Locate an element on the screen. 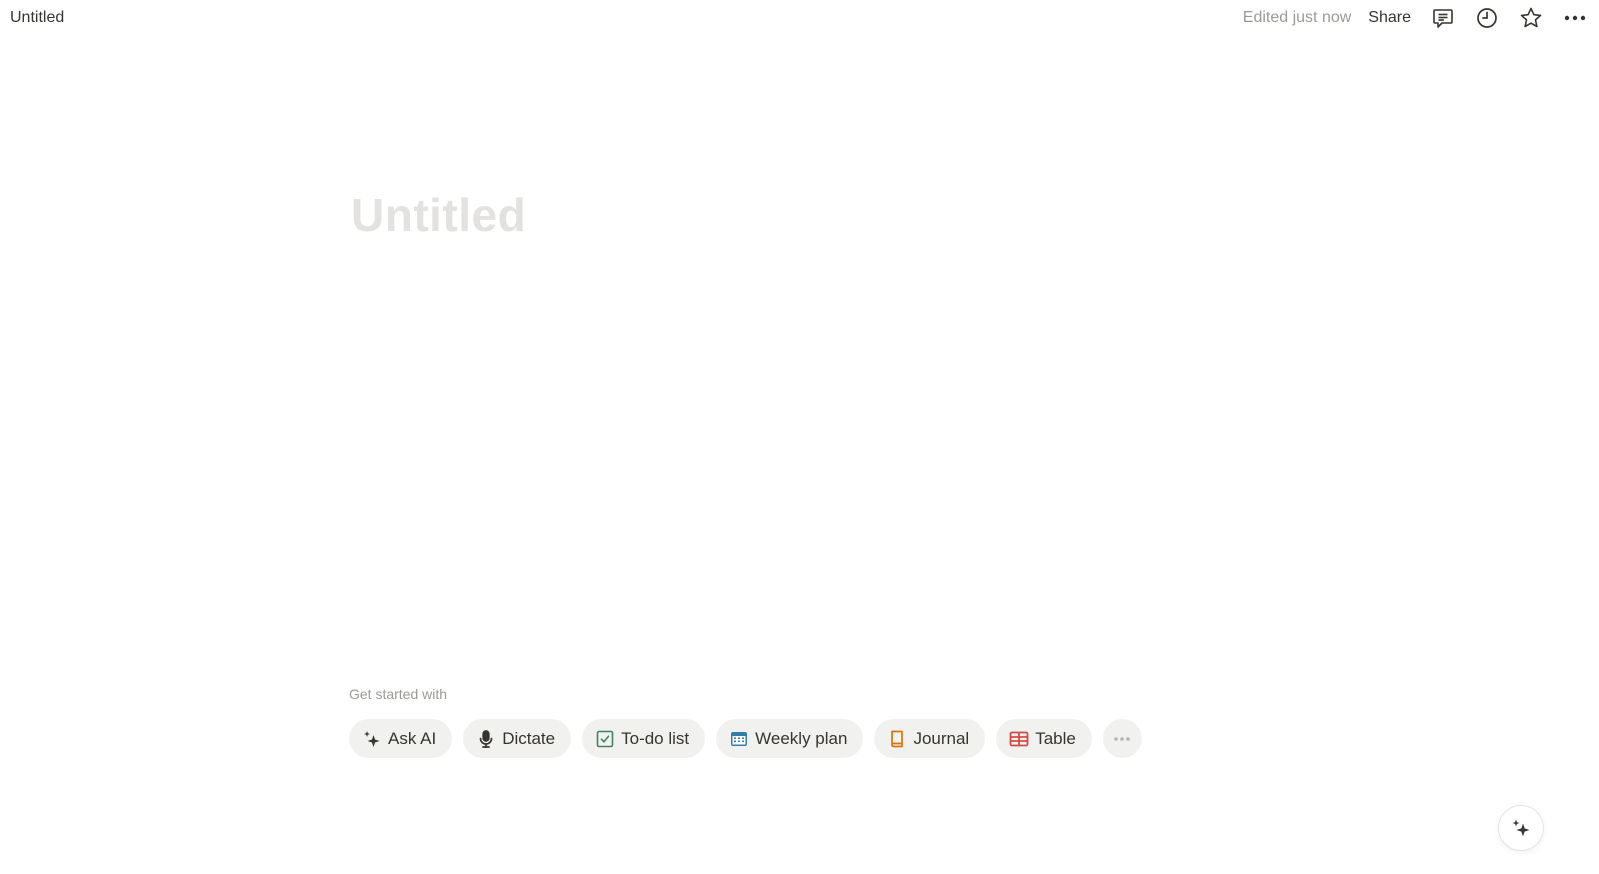 This screenshot has width=1599, height=874. page-title-input: Untitled is located at coordinates (438, 215).